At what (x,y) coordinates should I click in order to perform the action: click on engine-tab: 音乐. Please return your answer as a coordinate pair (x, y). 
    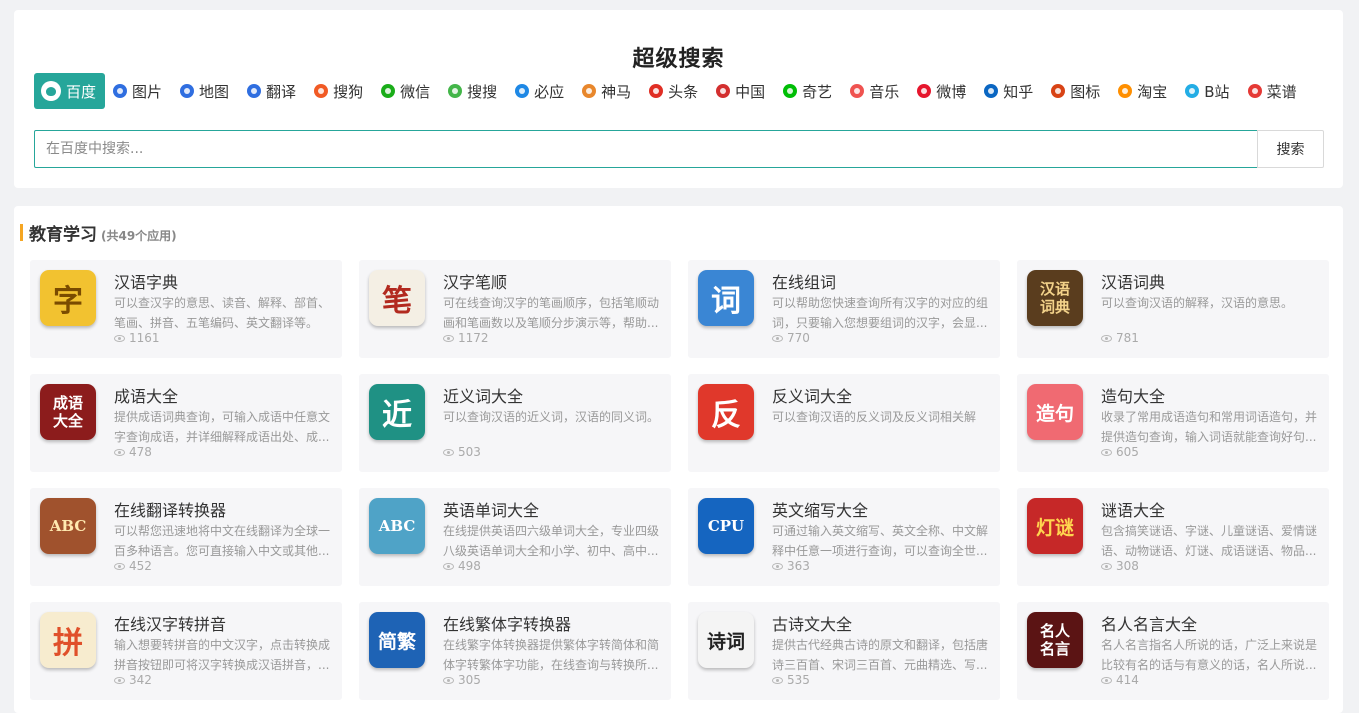
    Looking at the image, I should click on (875, 91).